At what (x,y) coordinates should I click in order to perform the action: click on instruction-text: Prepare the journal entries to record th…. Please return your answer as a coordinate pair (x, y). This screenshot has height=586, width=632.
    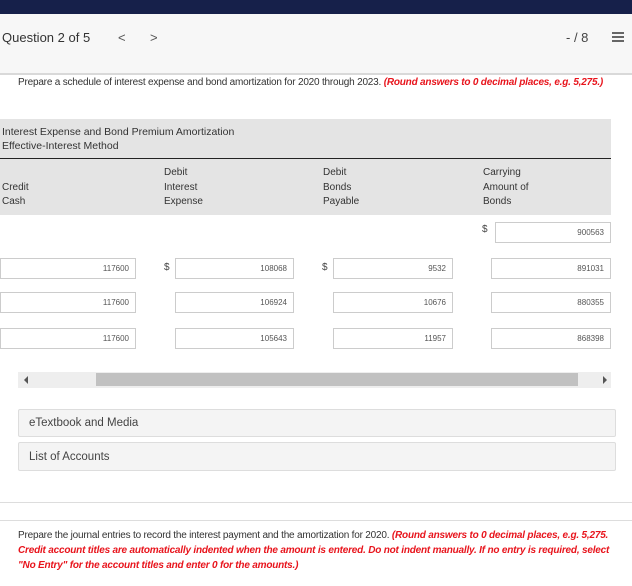
    Looking at the image, I should click on (205, 535).